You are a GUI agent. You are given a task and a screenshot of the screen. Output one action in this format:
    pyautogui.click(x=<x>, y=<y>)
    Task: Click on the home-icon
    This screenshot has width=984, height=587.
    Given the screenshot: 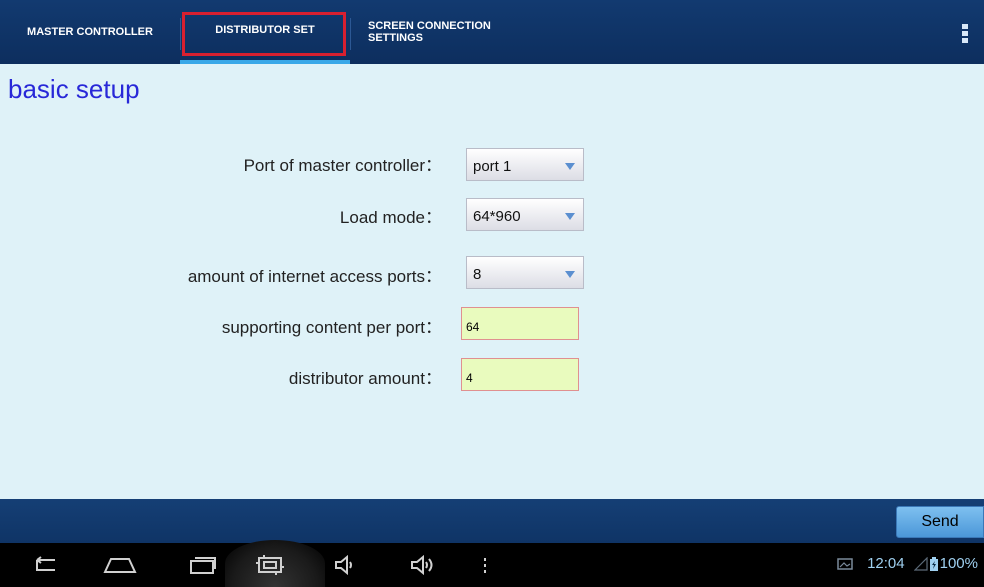 What is the action you would take?
    pyautogui.click(x=120, y=565)
    